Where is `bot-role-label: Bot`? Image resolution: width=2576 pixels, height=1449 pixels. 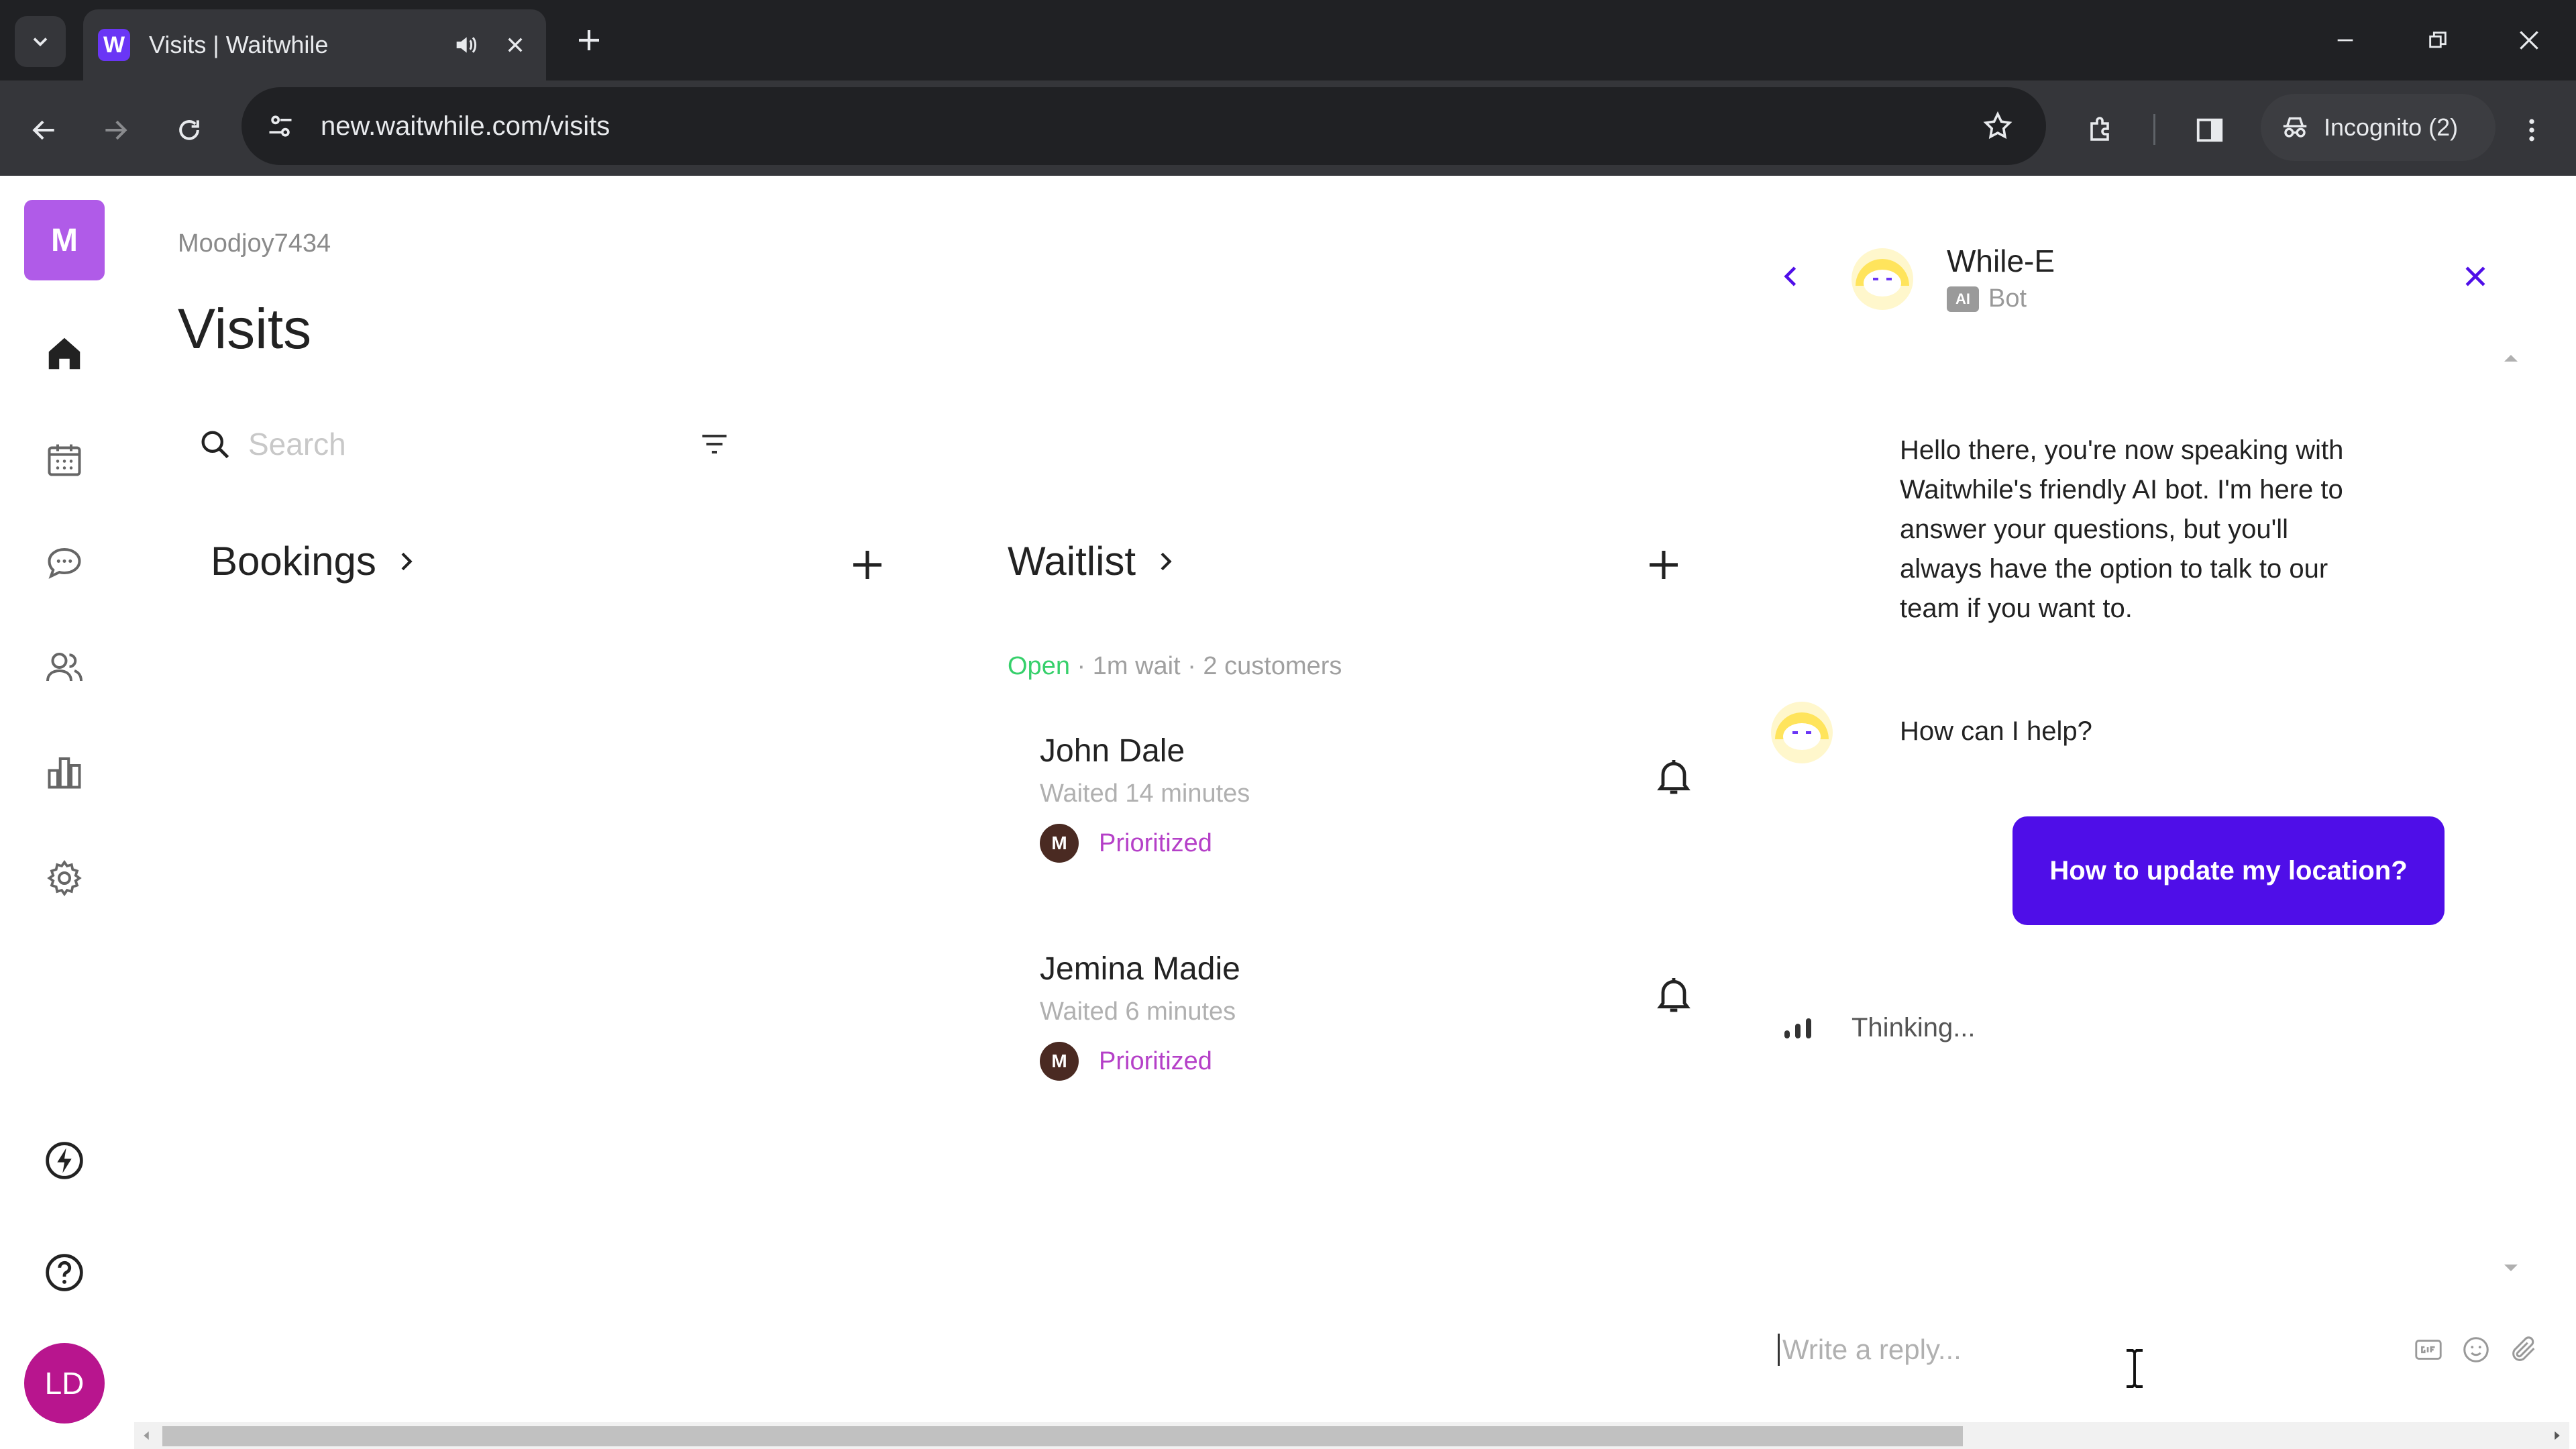
bot-role-label: Bot is located at coordinates (2007, 298).